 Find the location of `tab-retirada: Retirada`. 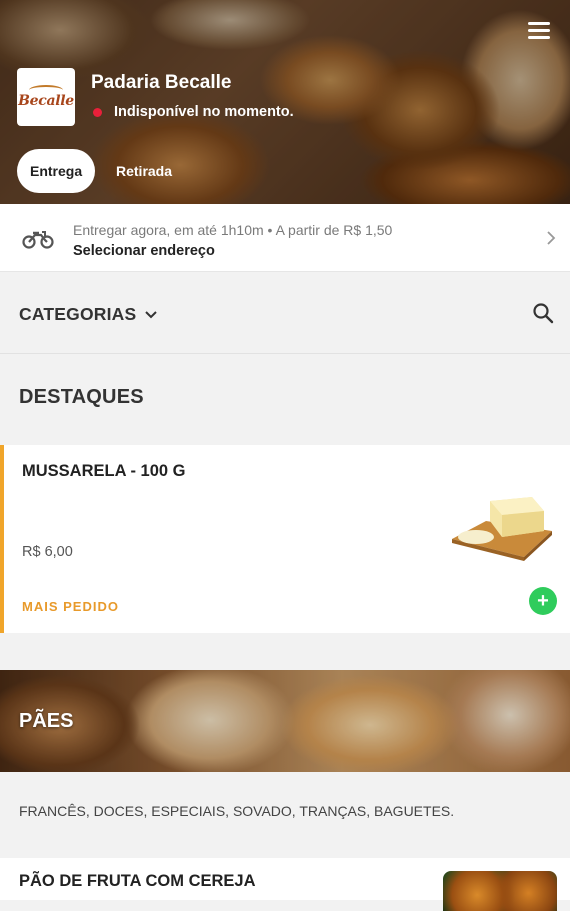

tab-retirada: Retirada is located at coordinates (144, 171).